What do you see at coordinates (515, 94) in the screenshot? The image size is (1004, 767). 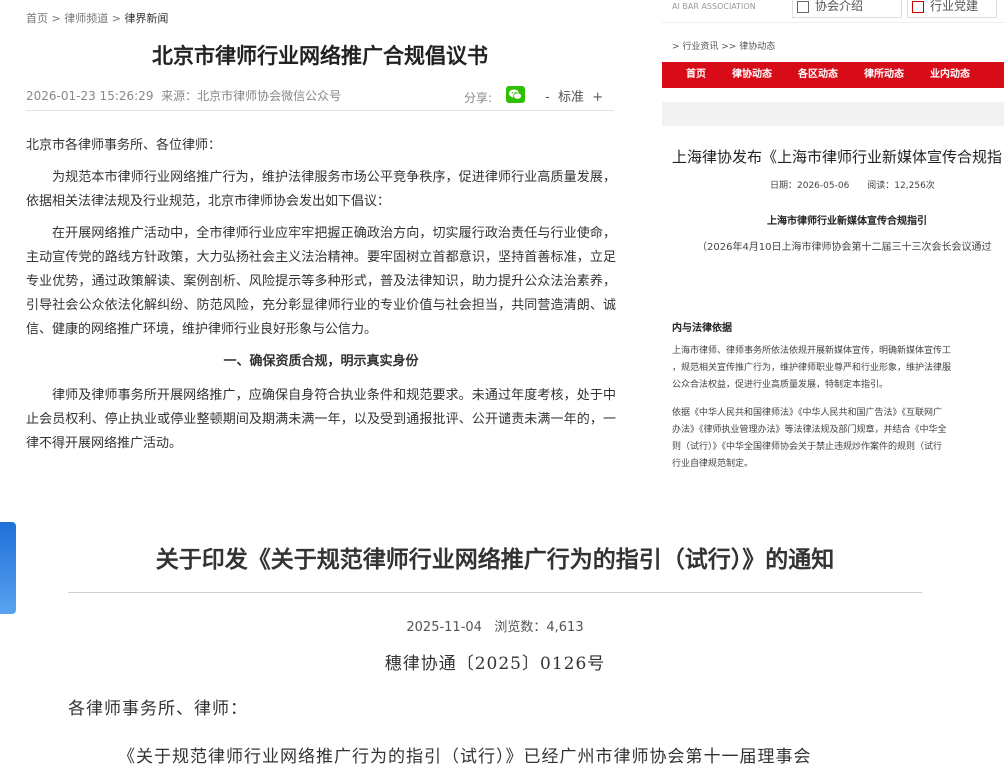 I see `wechat-share-icon` at bounding box center [515, 94].